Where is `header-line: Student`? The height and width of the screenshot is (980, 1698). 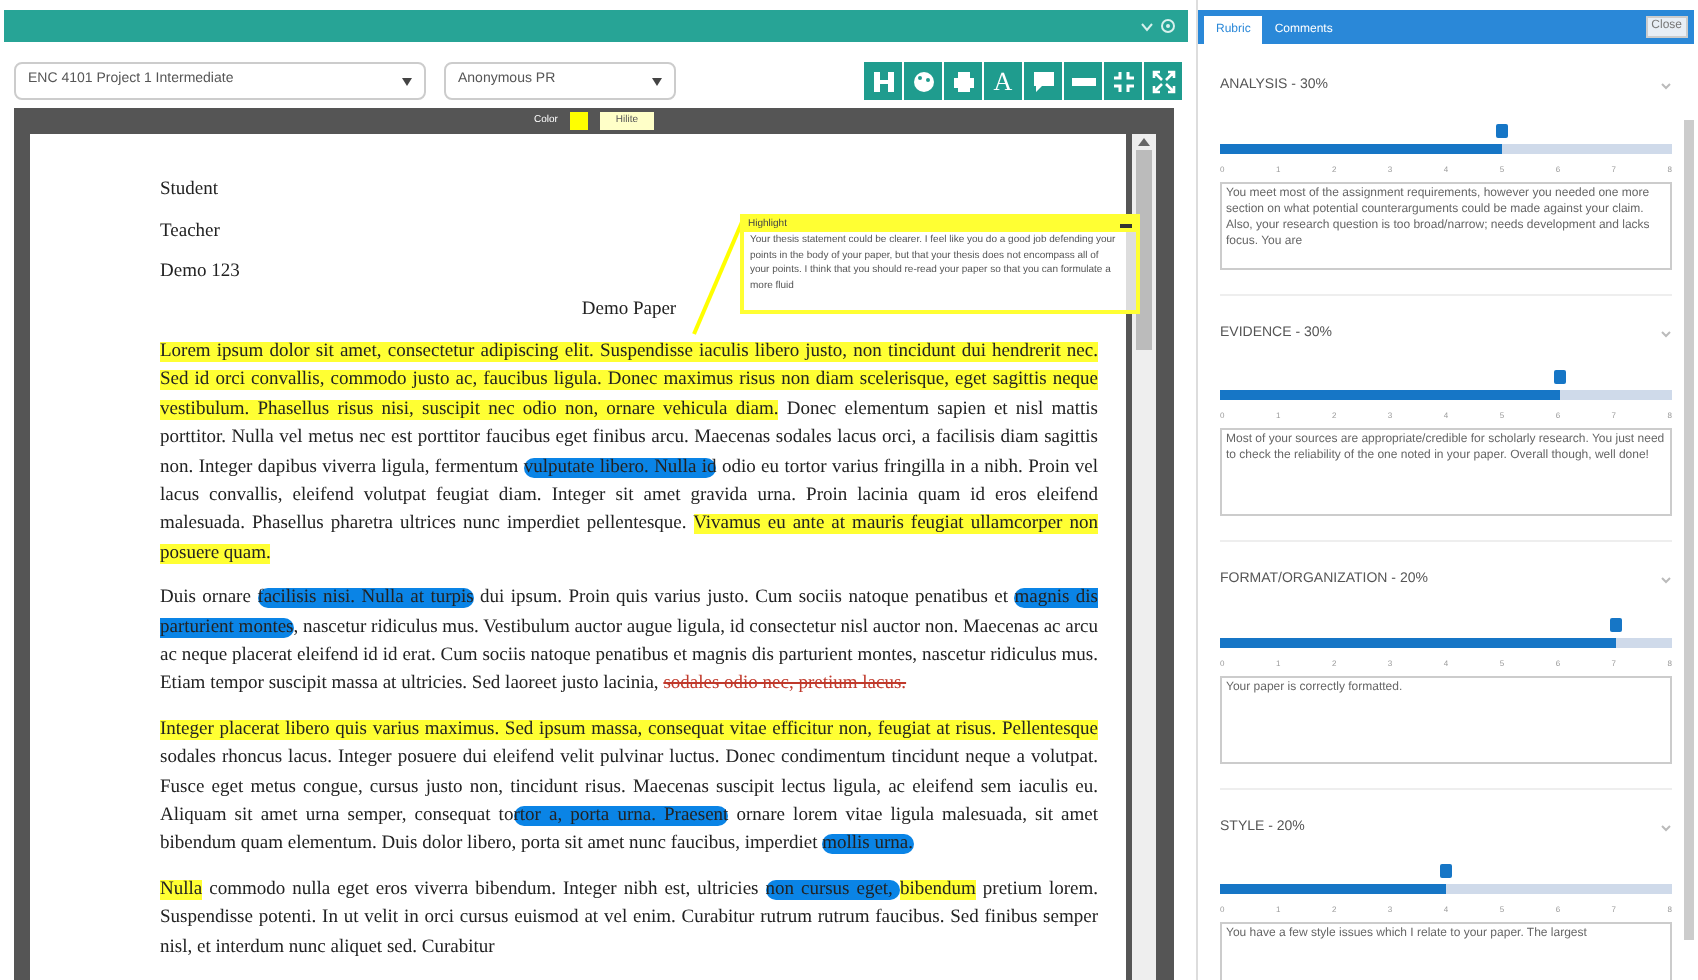
header-line: Student is located at coordinates (189, 191).